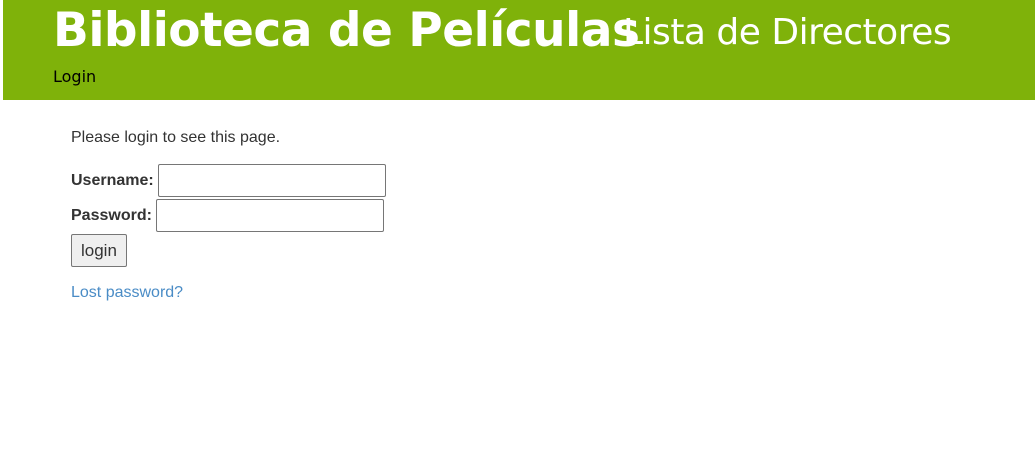 This screenshot has height=449, width=1035. What do you see at coordinates (176, 137) in the screenshot?
I see `login-required-message: Please login to see this page.` at bounding box center [176, 137].